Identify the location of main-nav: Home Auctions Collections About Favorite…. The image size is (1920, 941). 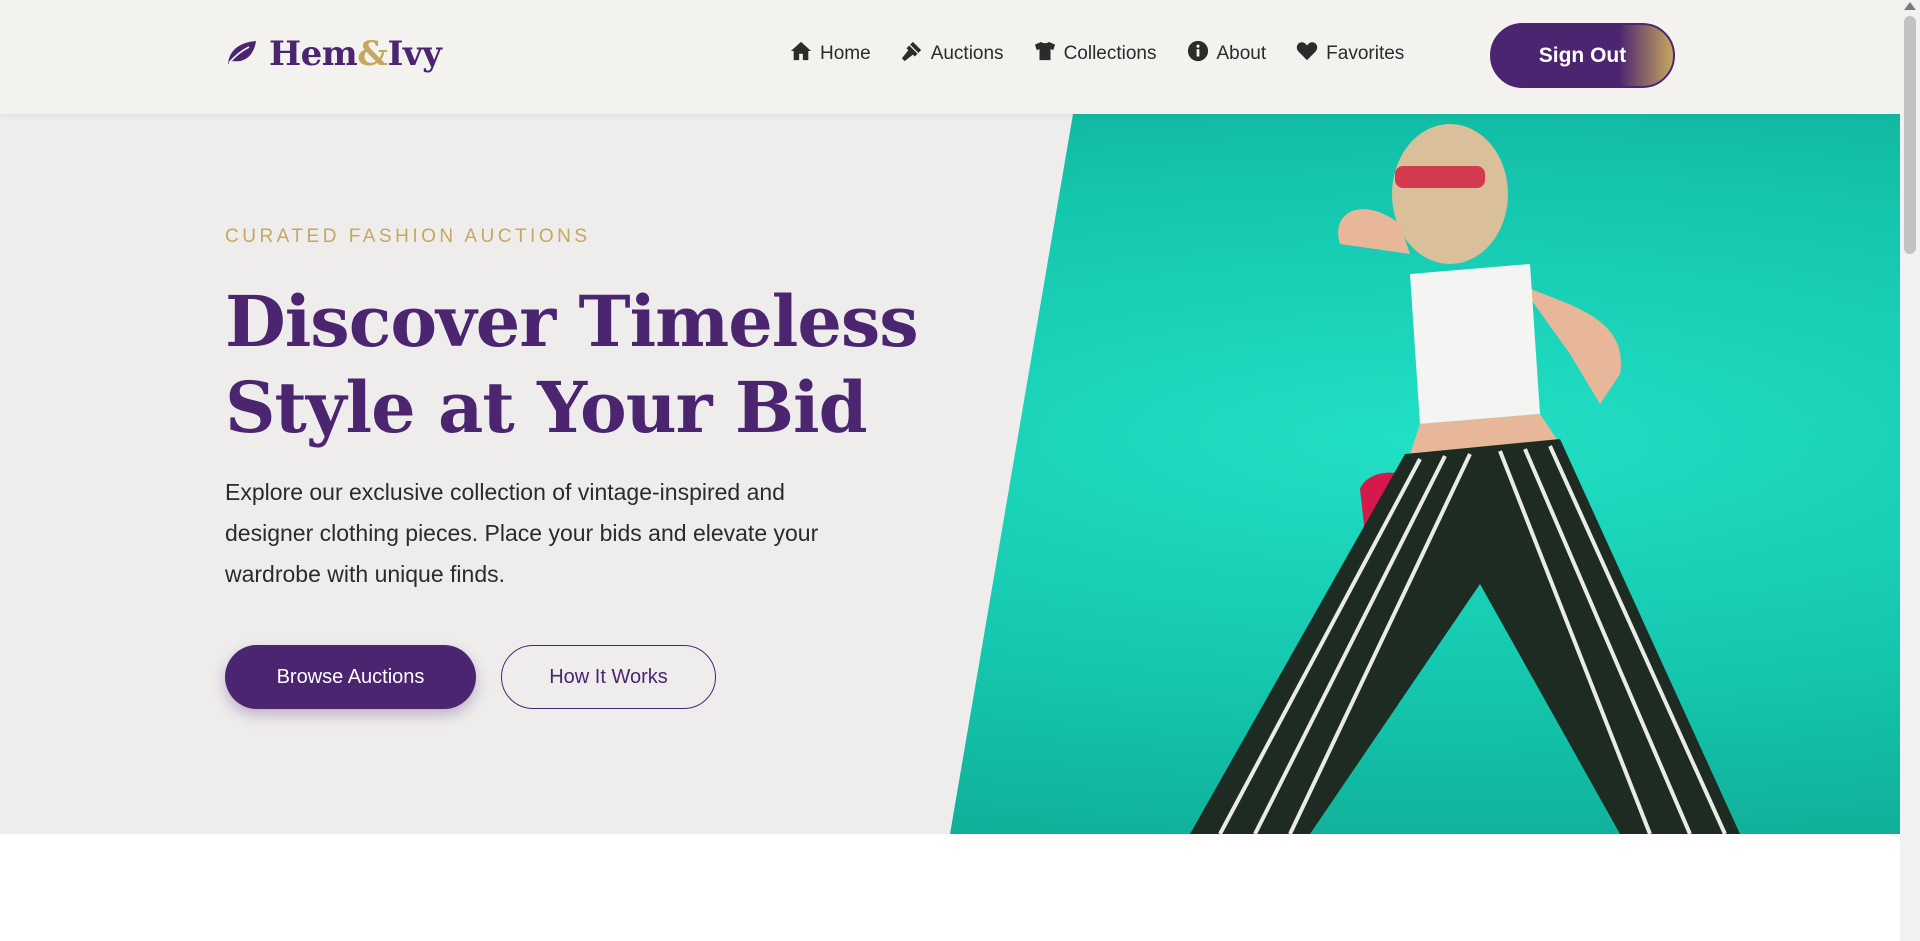
(1097, 54).